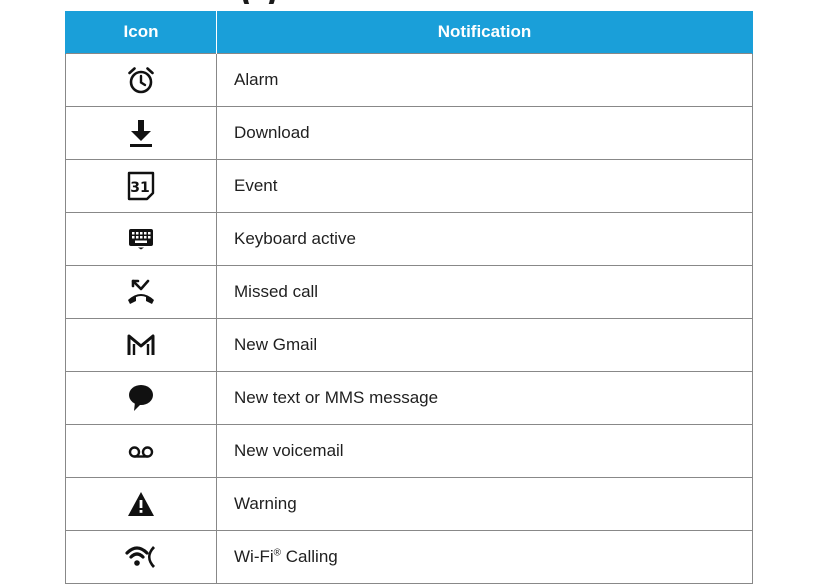 This screenshot has width=817, height=584. I want to click on table-row: 31 Event, so click(409, 186).